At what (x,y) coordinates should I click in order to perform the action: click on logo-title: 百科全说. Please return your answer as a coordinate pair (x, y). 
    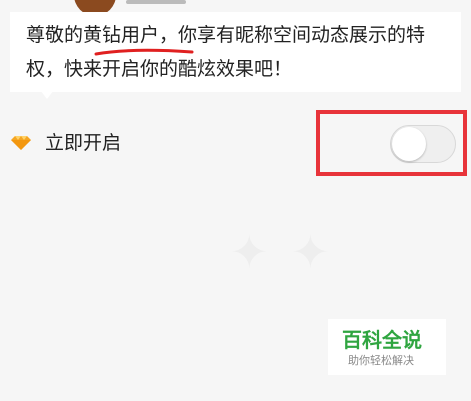
    Looking at the image, I should click on (382, 340).